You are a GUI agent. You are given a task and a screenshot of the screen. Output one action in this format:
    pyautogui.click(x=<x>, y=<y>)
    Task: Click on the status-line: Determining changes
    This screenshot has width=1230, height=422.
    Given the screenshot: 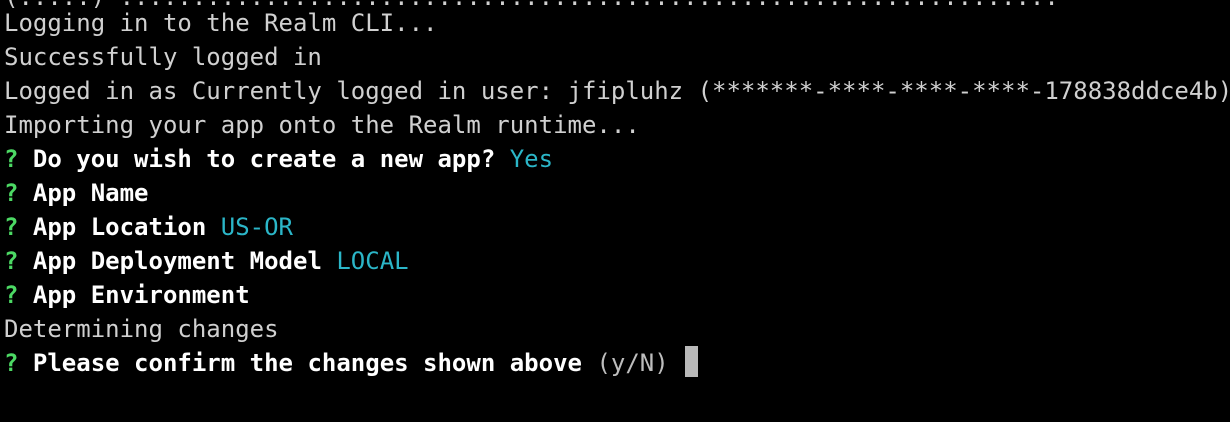 What is the action you would take?
    pyautogui.click(x=141, y=329)
    